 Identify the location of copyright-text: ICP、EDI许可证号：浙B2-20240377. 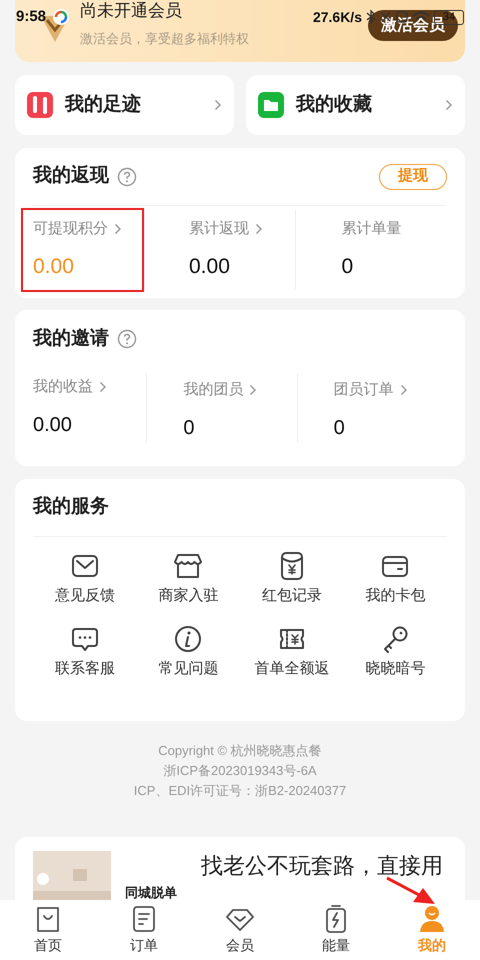
(240, 791).